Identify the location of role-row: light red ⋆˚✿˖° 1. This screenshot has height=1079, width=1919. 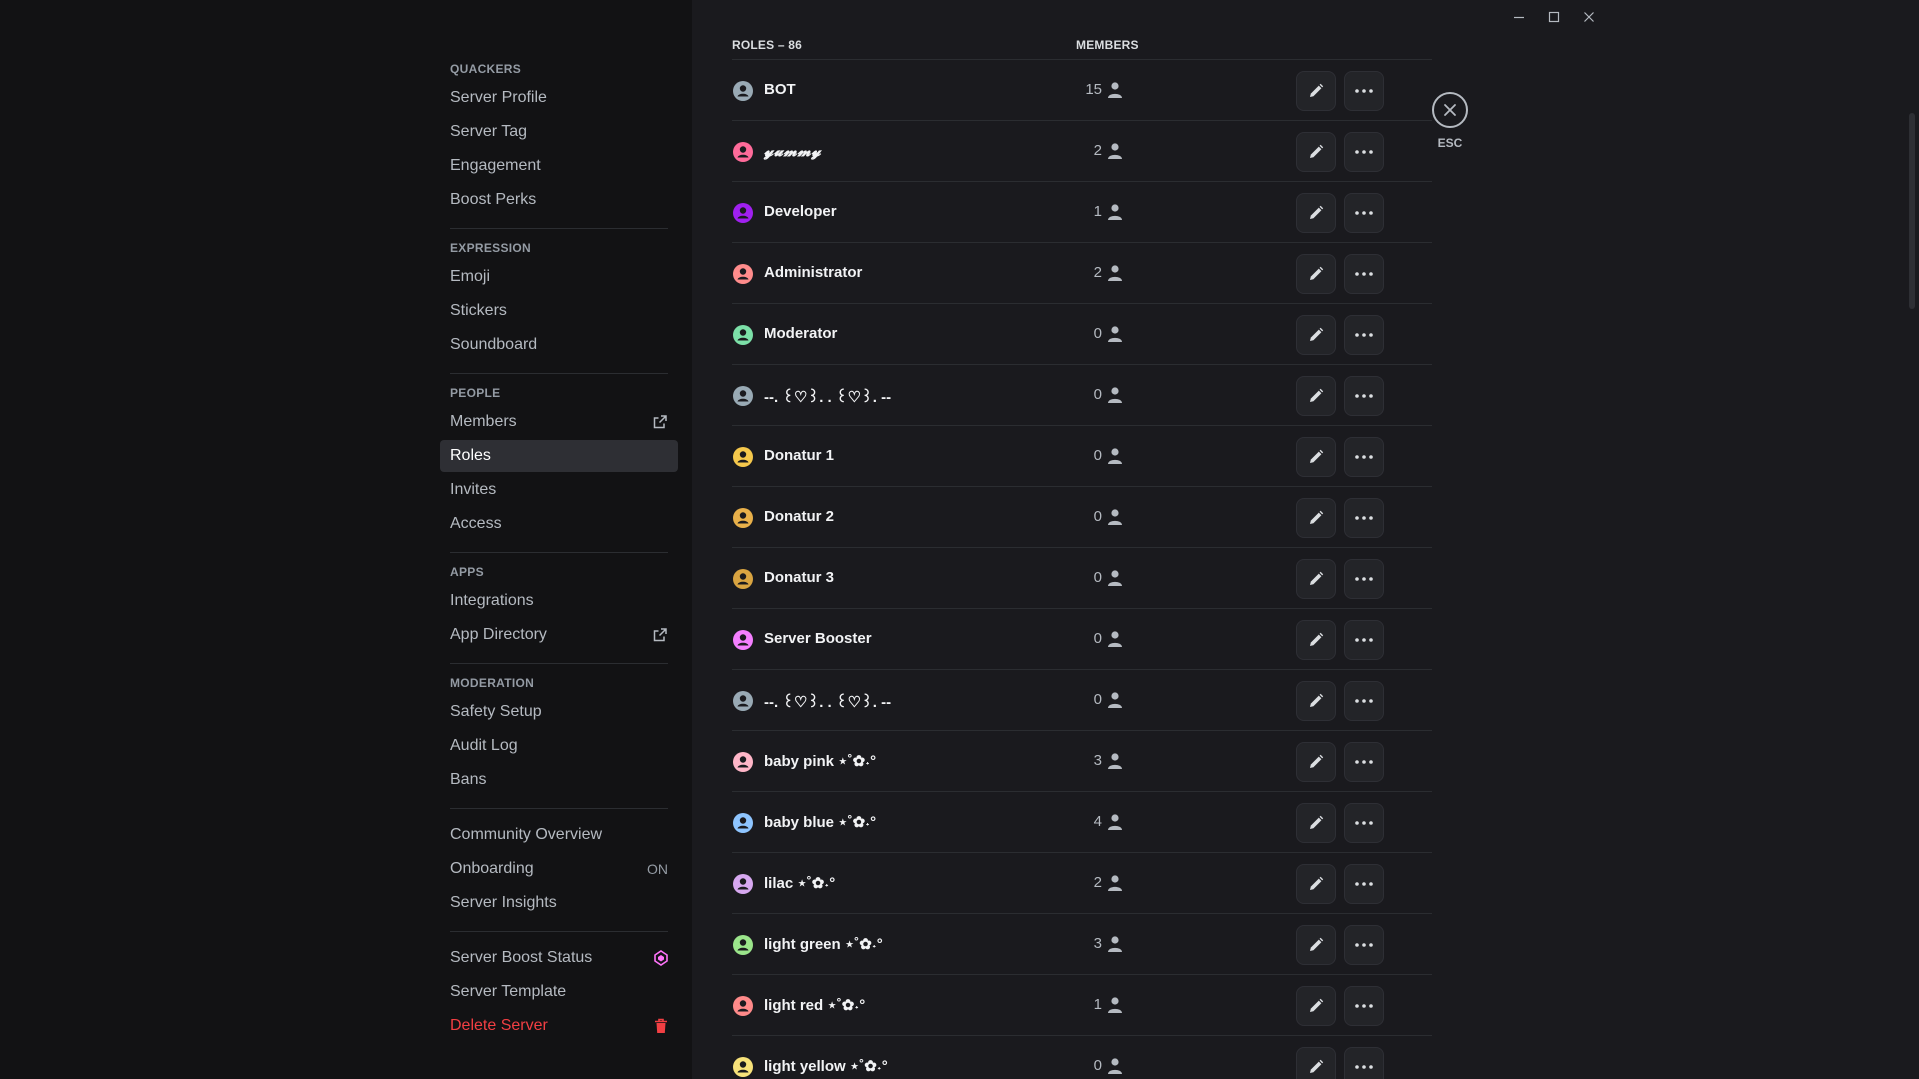
(1082, 1005).